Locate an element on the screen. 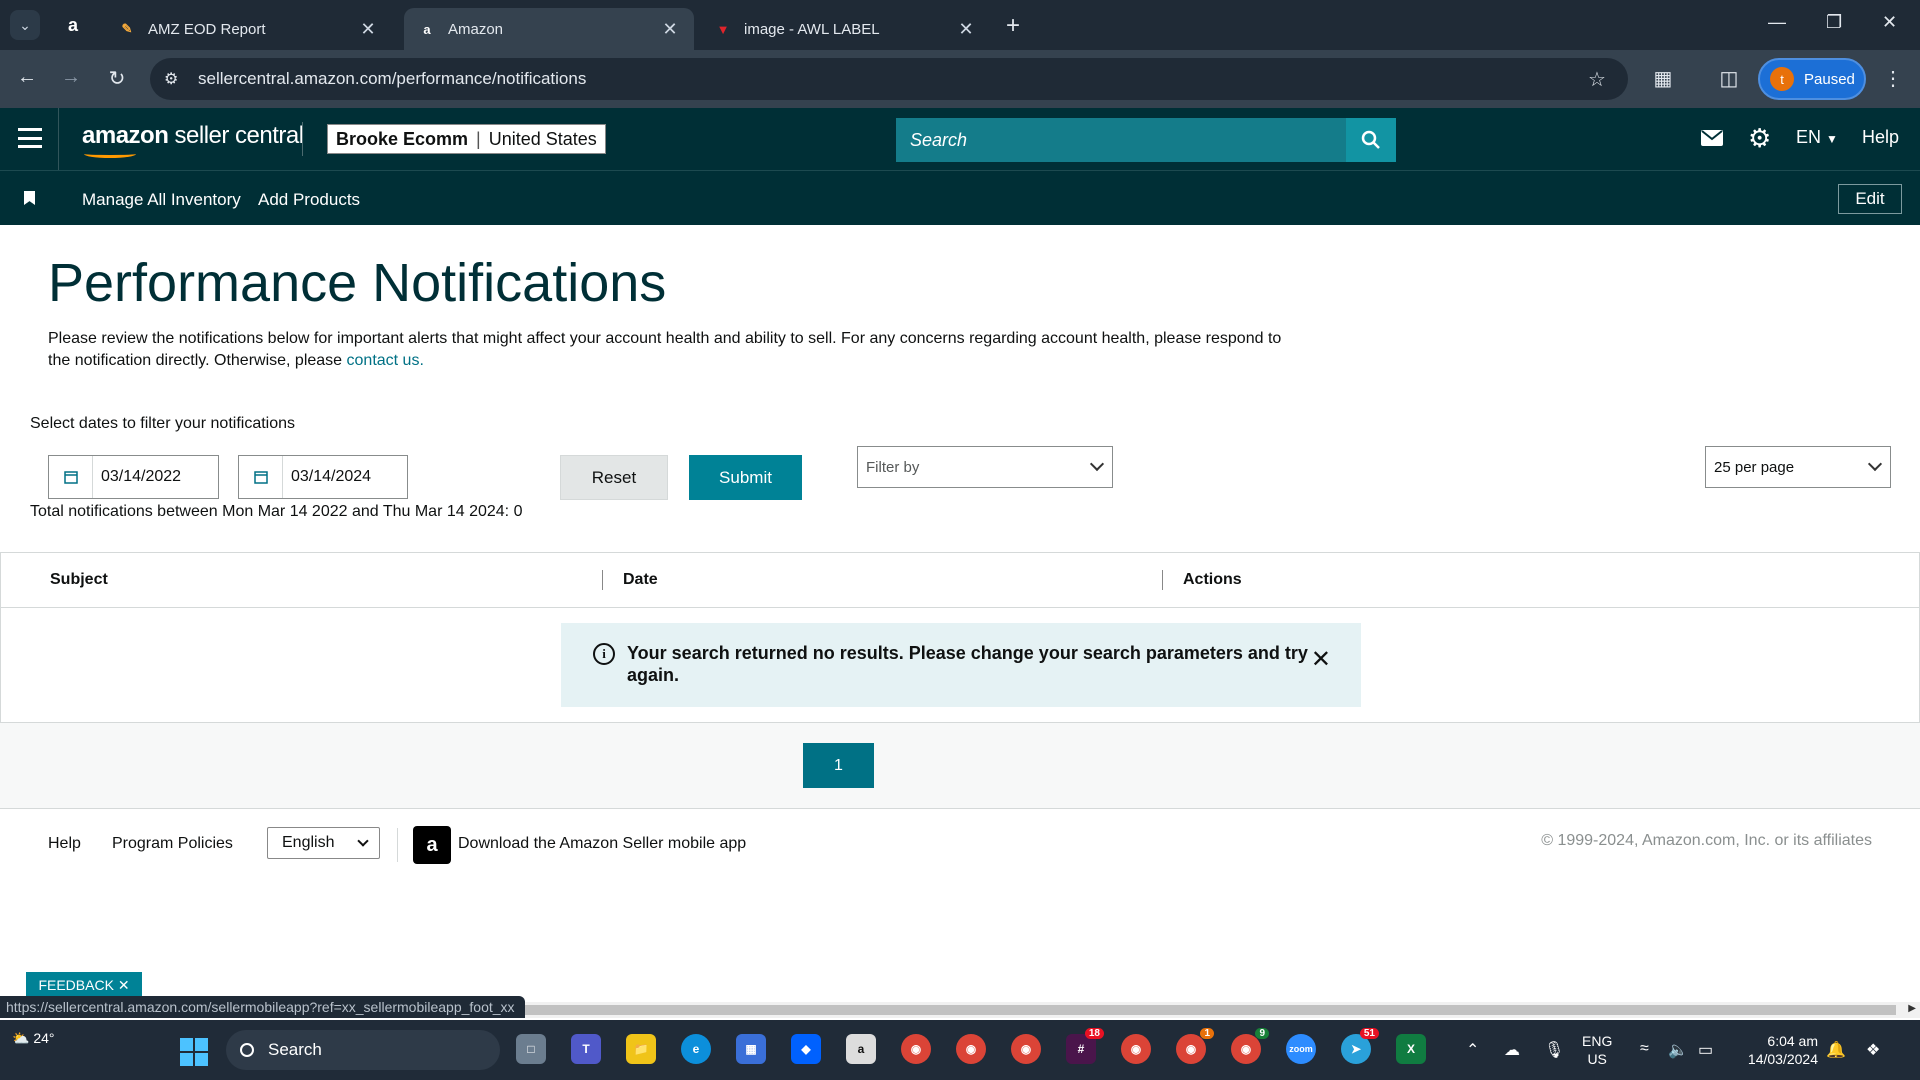 The height and width of the screenshot is (1080, 1920). chevron-down-icon is located at coordinates (1875, 464).